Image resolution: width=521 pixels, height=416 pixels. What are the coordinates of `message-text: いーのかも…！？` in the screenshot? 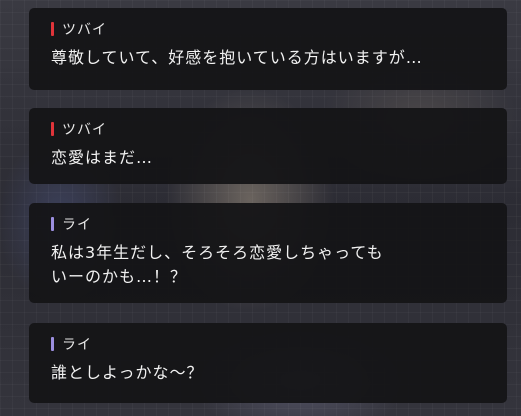 It's located at (119, 276).